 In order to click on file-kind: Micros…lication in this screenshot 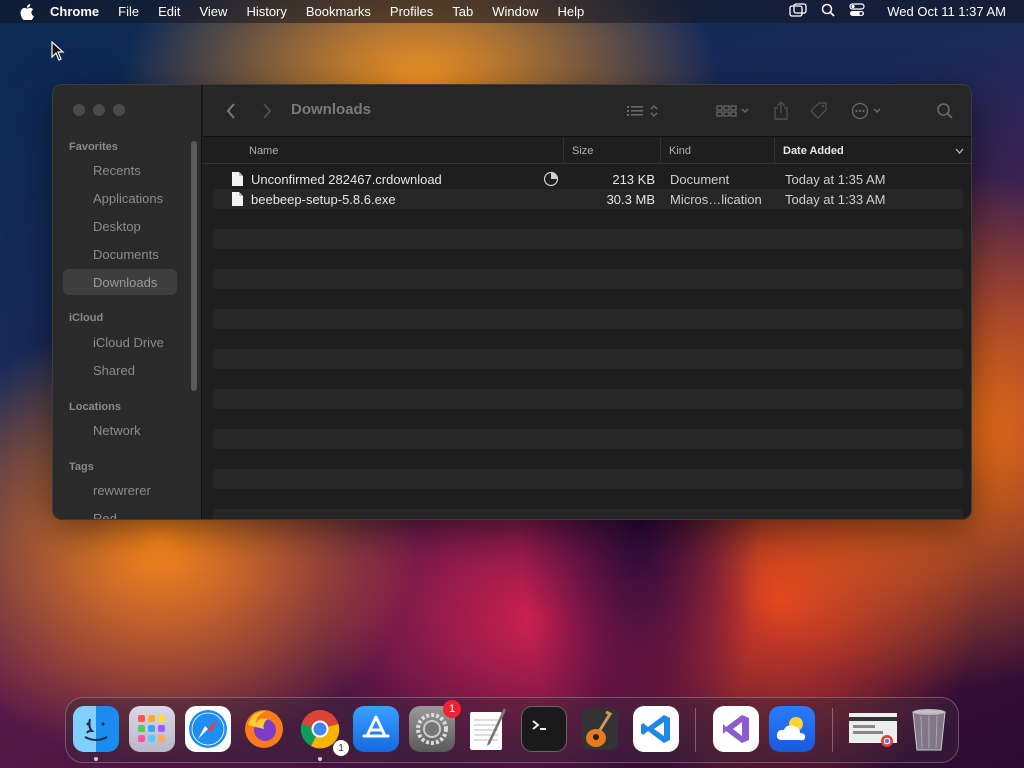, I will do `click(716, 199)`.